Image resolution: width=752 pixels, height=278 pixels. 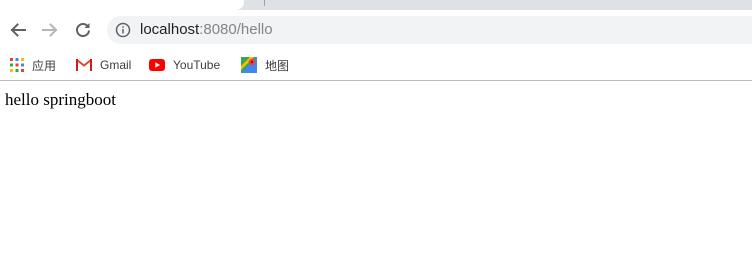 What do you see at coordinates (277, 65) in the screenshot?
I see `bookmark-label: 地图` at bounding box center [277, 65].